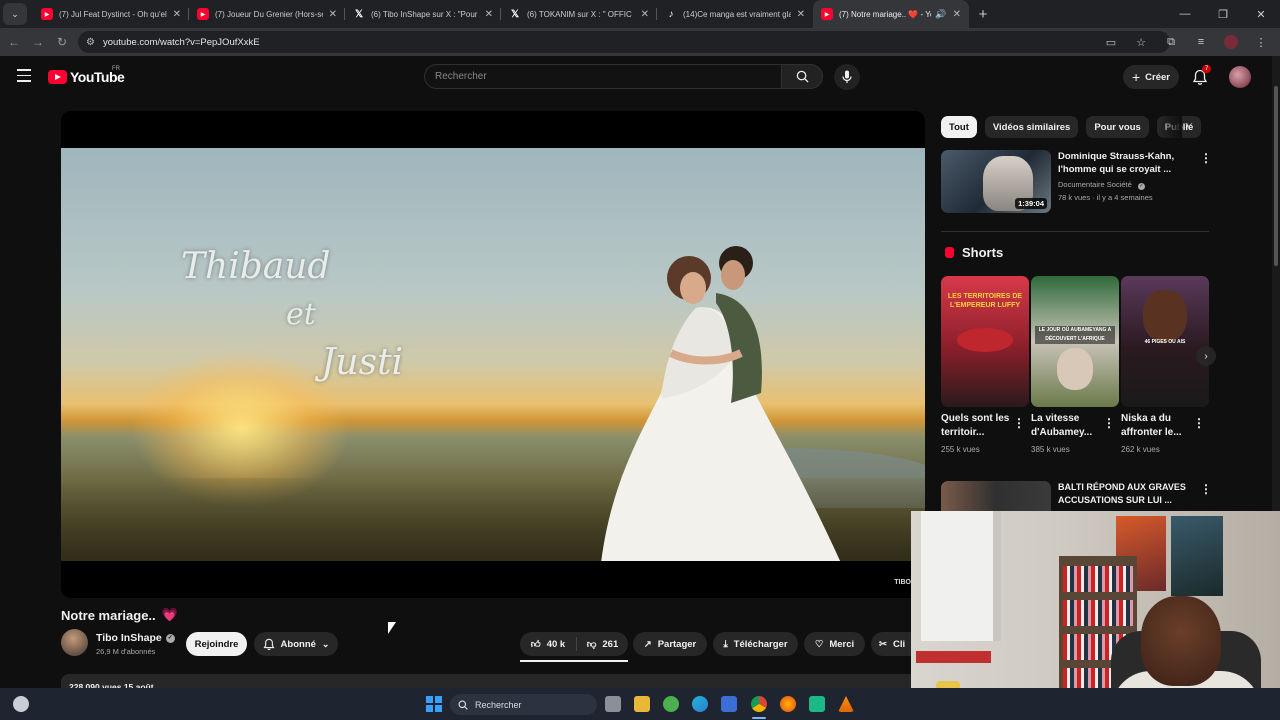 Image resolution: width=1280 pixels, height=720 pixels. What do you see at coordinates (111, 14) in the screenshot?
I see `tab-0: ▶ (7) Jul Feat Dystinct - Oh qu'elle ✕` at bounding box center [111, 14].